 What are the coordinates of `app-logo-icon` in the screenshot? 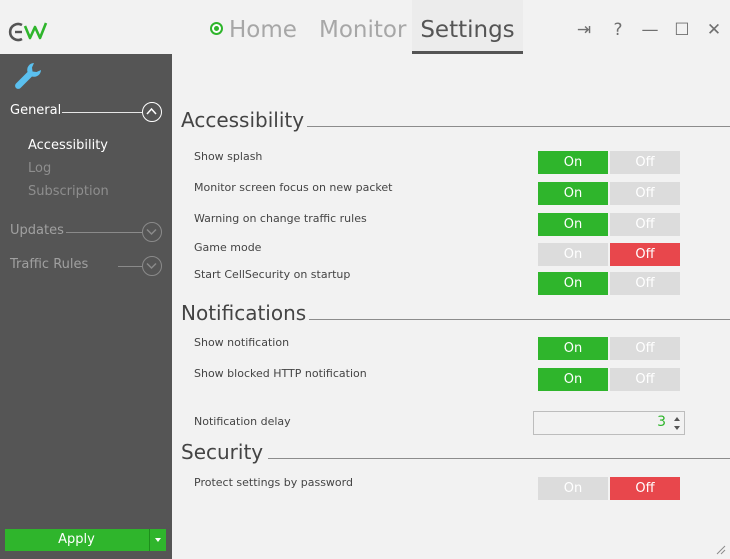 It's located at (28, 32).